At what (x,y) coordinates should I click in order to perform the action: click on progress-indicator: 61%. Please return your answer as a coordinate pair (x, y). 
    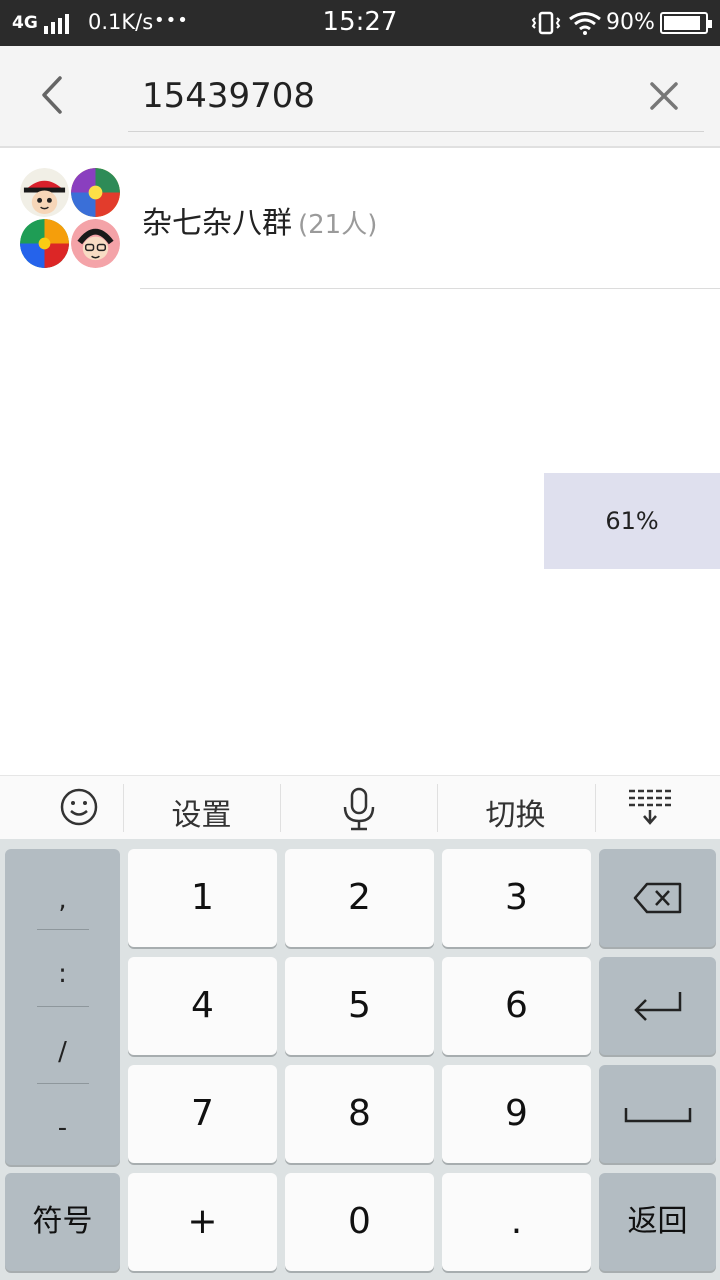
    Looking at the image, I should click on (632, 521).